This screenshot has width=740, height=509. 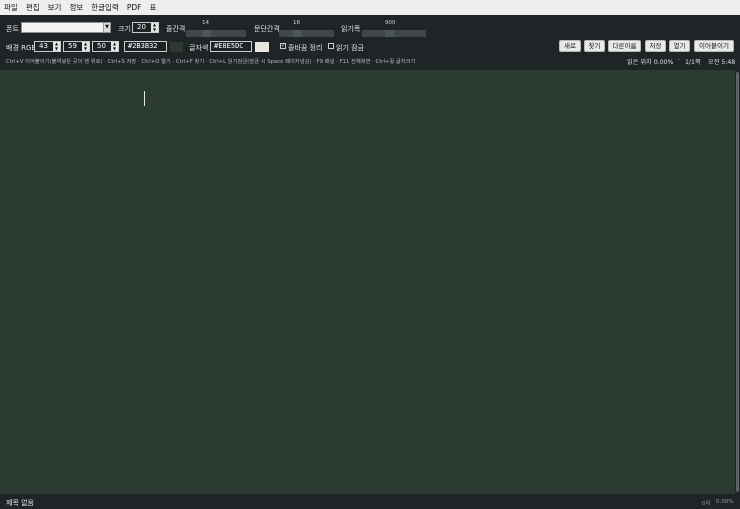 What do you see at coordinates (12, 29) in the screenshot?
I see `font-label: 폰트` at bounding box center [12, 29].